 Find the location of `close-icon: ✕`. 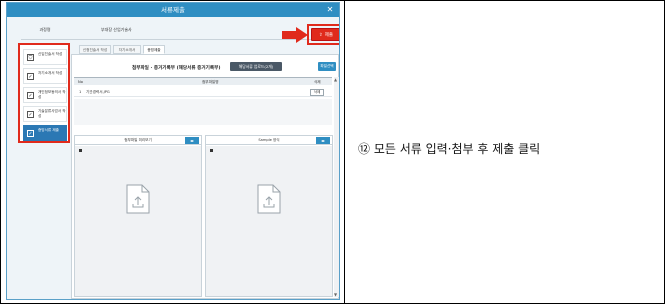

close-icon: ✕ is located at coordinates (330, 10).